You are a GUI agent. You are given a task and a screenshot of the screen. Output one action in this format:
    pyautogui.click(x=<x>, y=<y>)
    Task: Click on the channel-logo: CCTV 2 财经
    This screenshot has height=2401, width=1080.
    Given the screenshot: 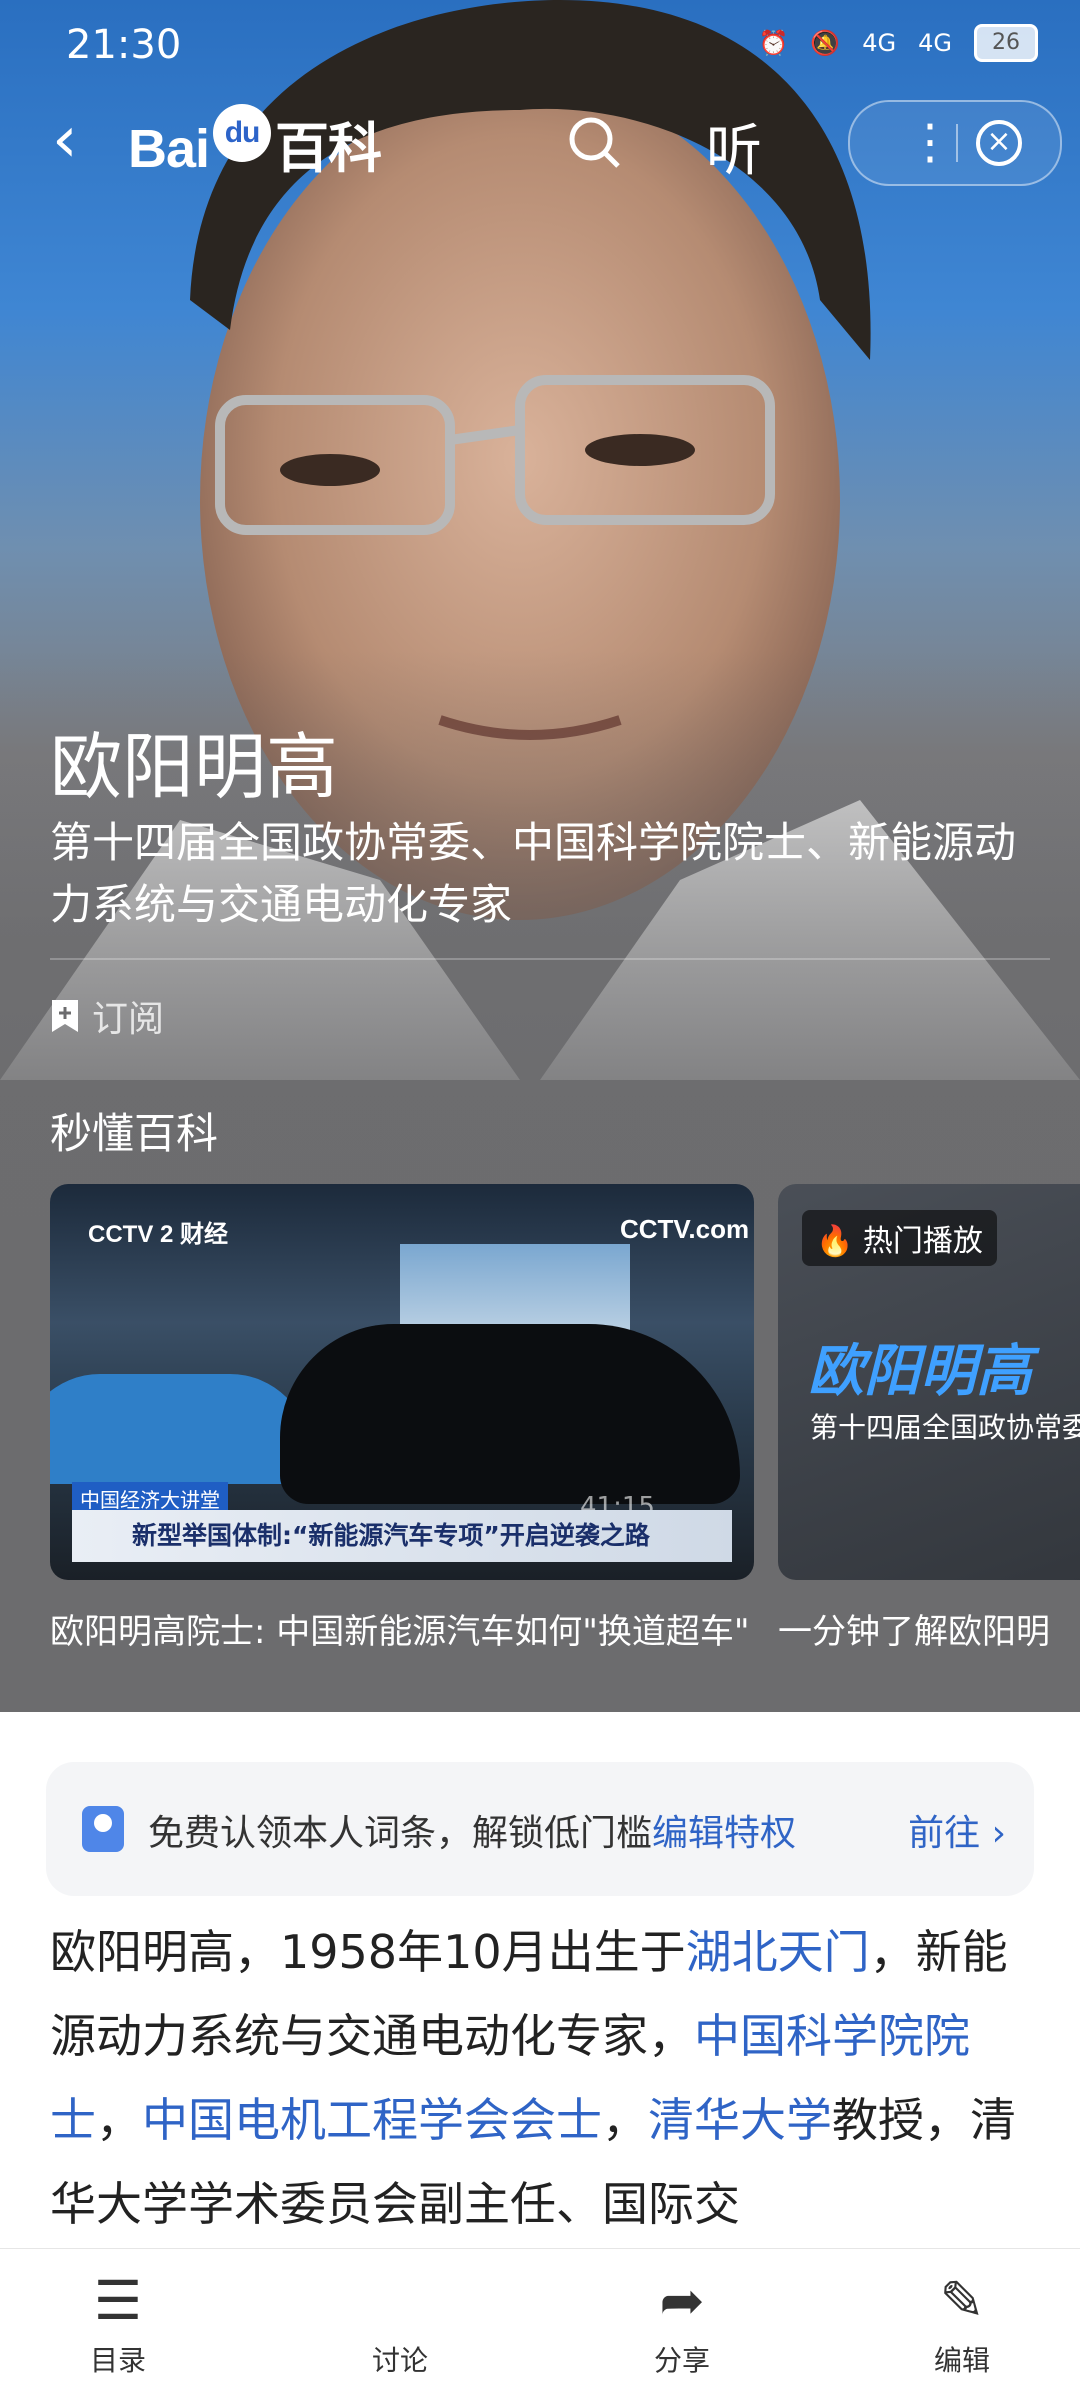 What is the action you would take?
    pyautogui.click(x=158, y=1234)
    